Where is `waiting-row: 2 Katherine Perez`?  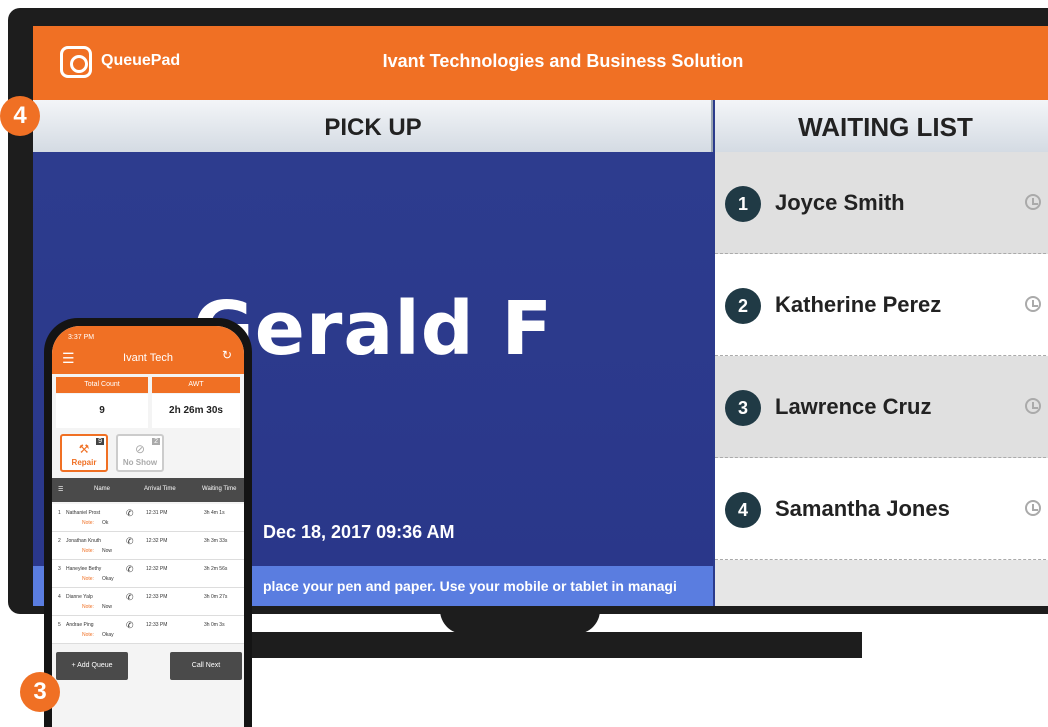 waiting-row: 2 Katherine Perez is located at coordinates (881, 305).